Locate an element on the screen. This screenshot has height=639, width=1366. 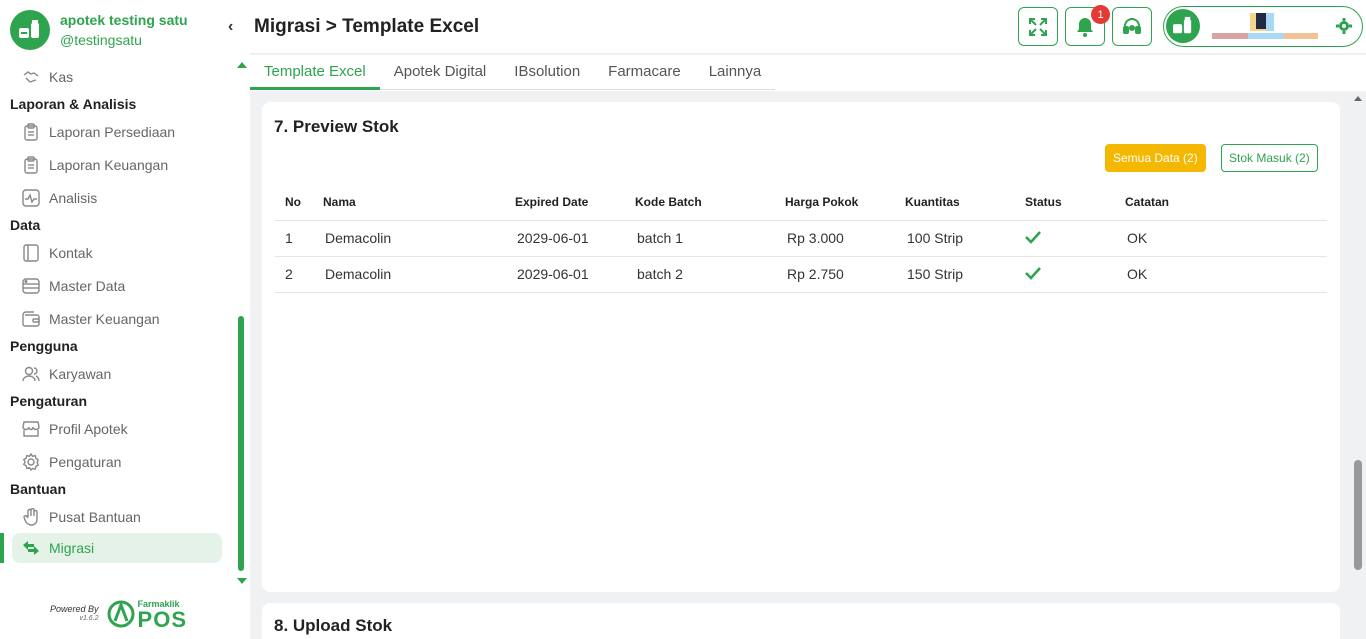
profile-menu is located at coordinates (1263, 26).